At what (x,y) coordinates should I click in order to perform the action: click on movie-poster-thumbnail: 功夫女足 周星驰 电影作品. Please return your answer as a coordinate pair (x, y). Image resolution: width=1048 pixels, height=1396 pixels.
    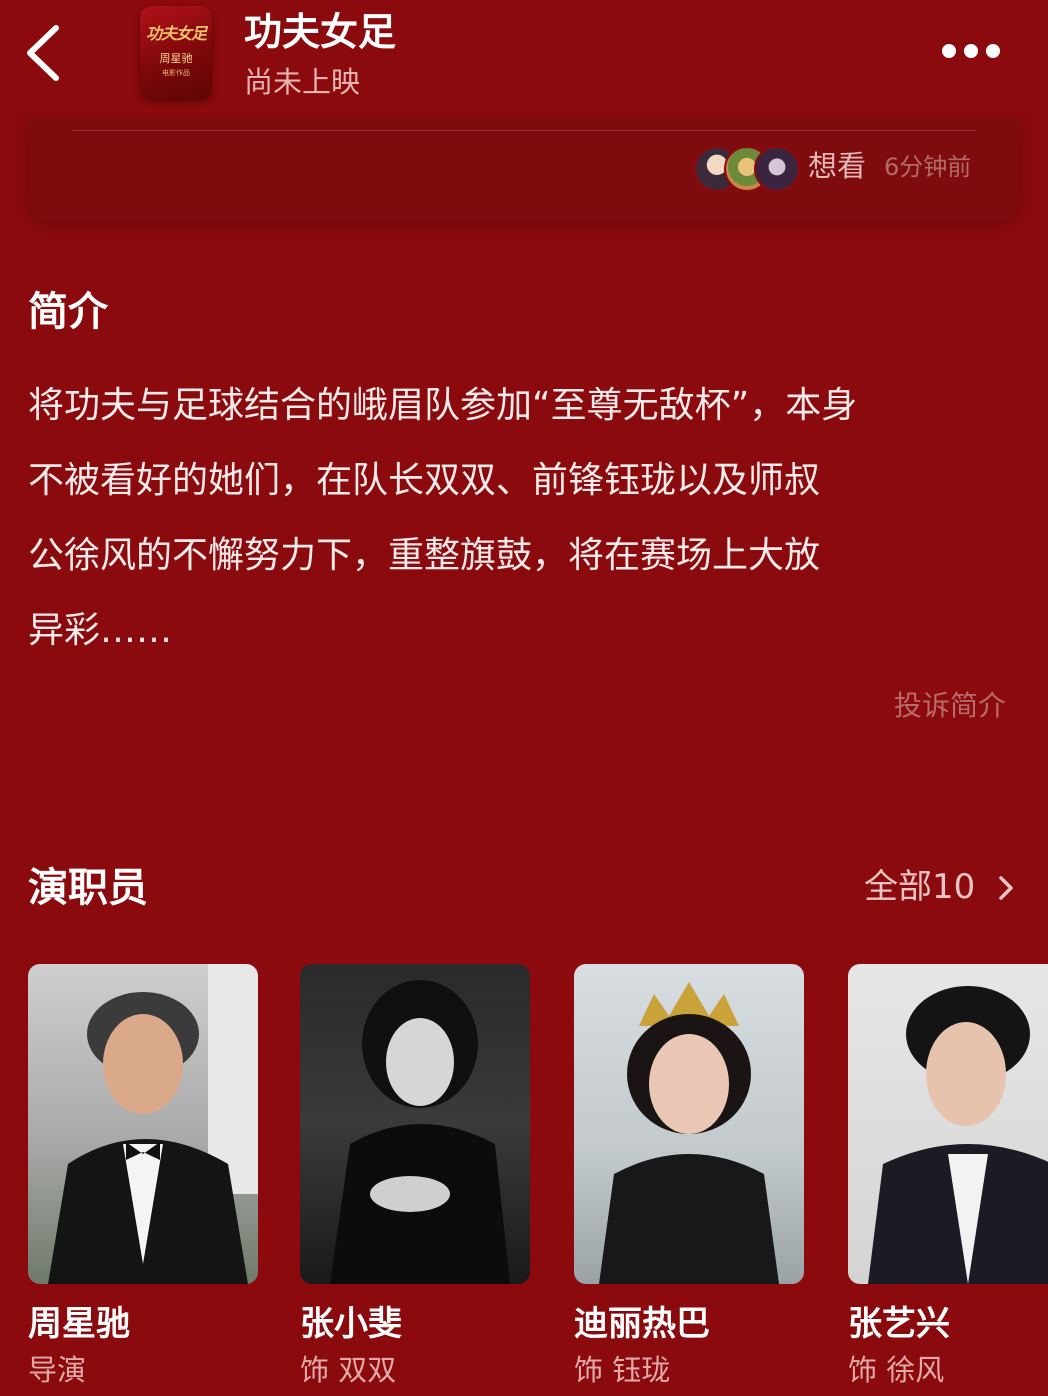
    Looking at the image, I should click on (176, 53).